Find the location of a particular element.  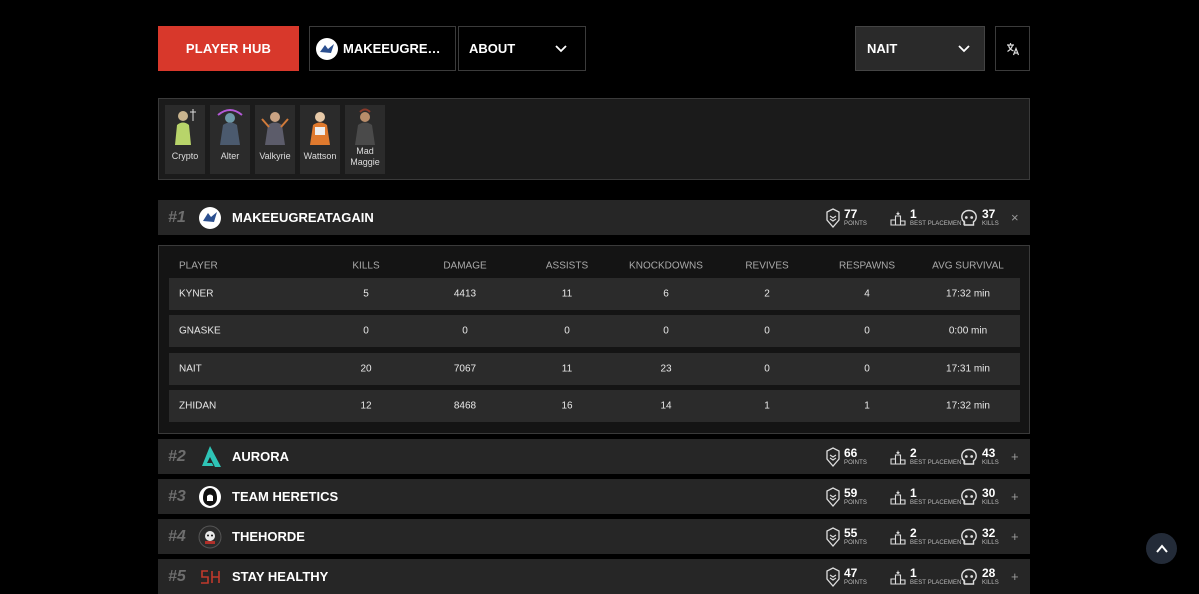

column-header: REVIVES is located at coordinates (767, 266).